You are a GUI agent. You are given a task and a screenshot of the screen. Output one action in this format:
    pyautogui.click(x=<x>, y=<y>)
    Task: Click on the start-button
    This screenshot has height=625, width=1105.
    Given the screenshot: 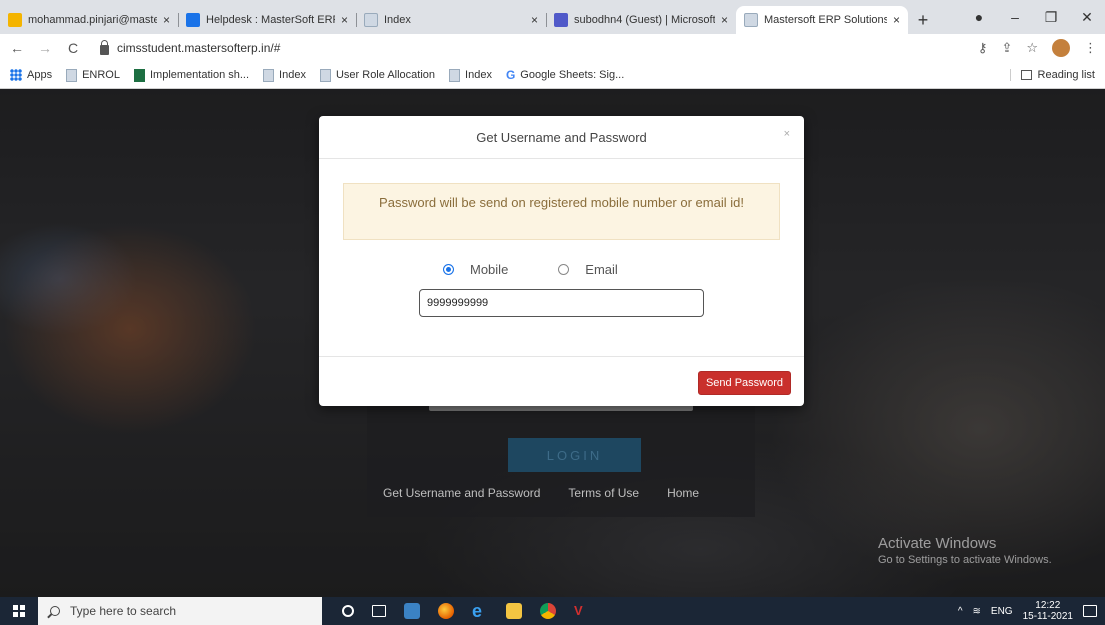 What is the action you would take?
    pyautogui.click(x=19, y=611)
    